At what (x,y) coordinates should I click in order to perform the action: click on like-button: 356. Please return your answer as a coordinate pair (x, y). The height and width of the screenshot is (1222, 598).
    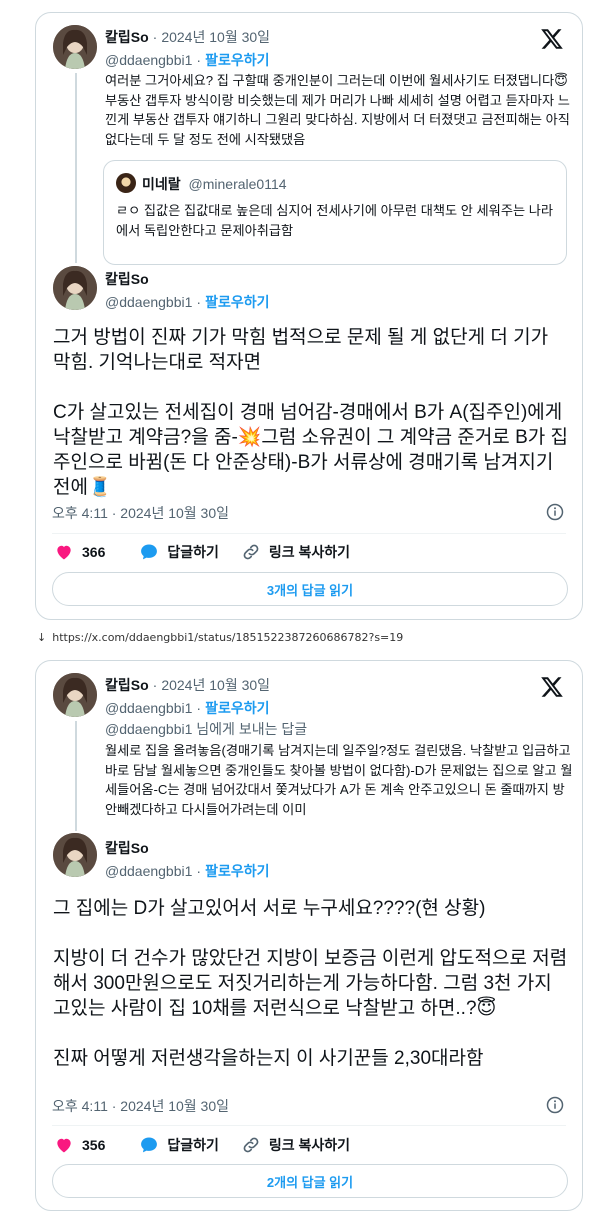
    Looking at the image, I should click on (85, 1145).